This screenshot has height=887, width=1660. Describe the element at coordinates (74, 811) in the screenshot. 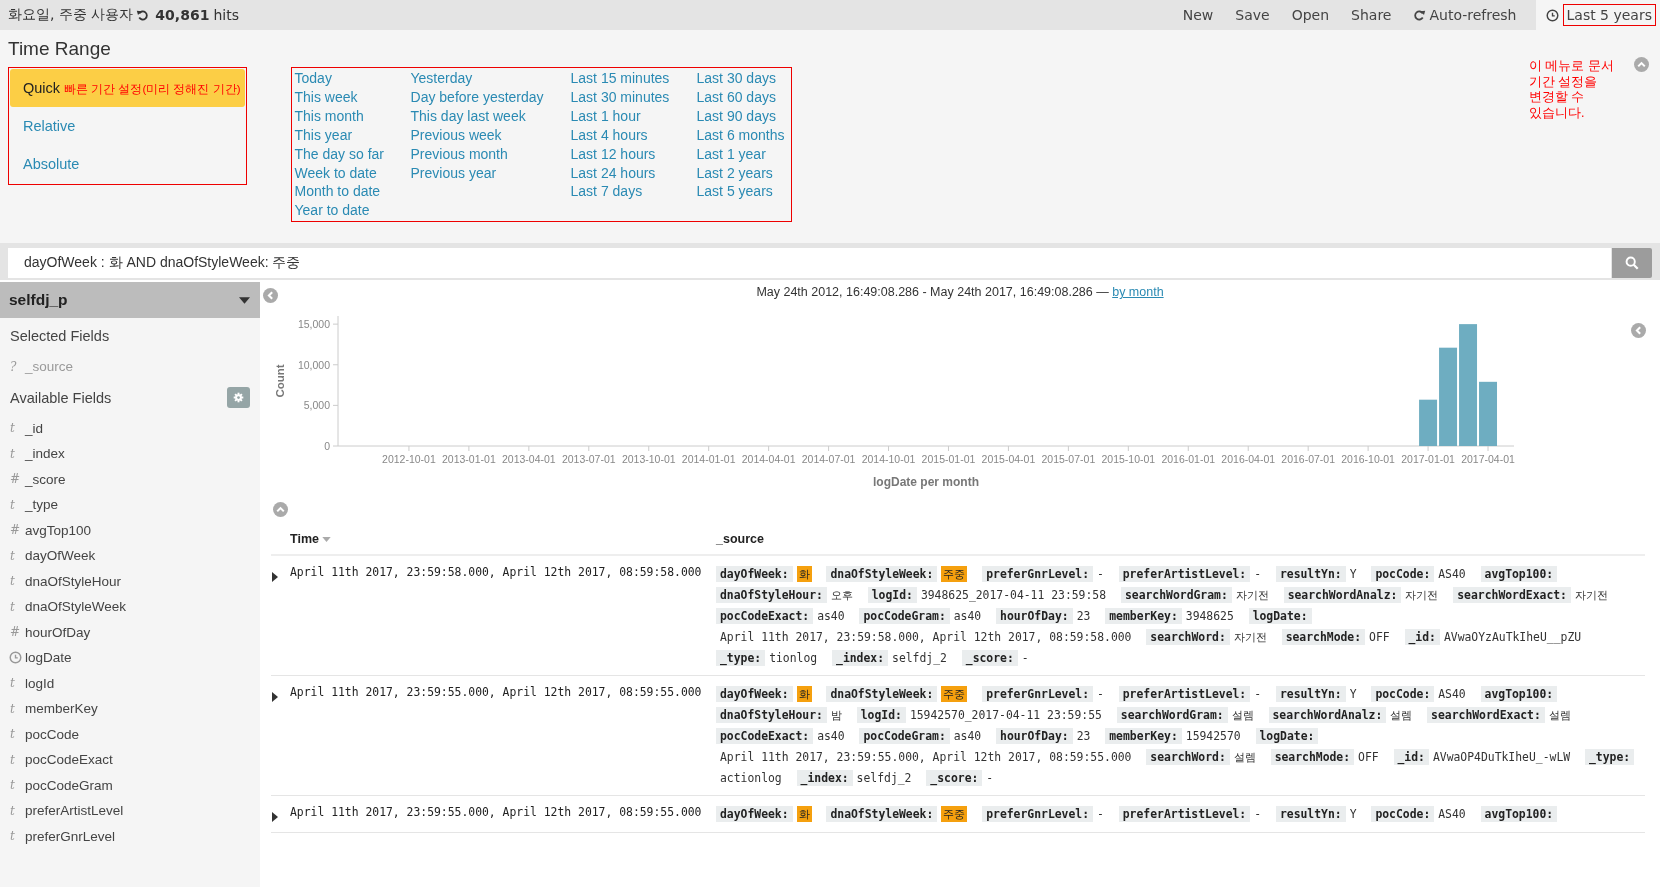

I see `field-name: preferArtistLevel` at that location.